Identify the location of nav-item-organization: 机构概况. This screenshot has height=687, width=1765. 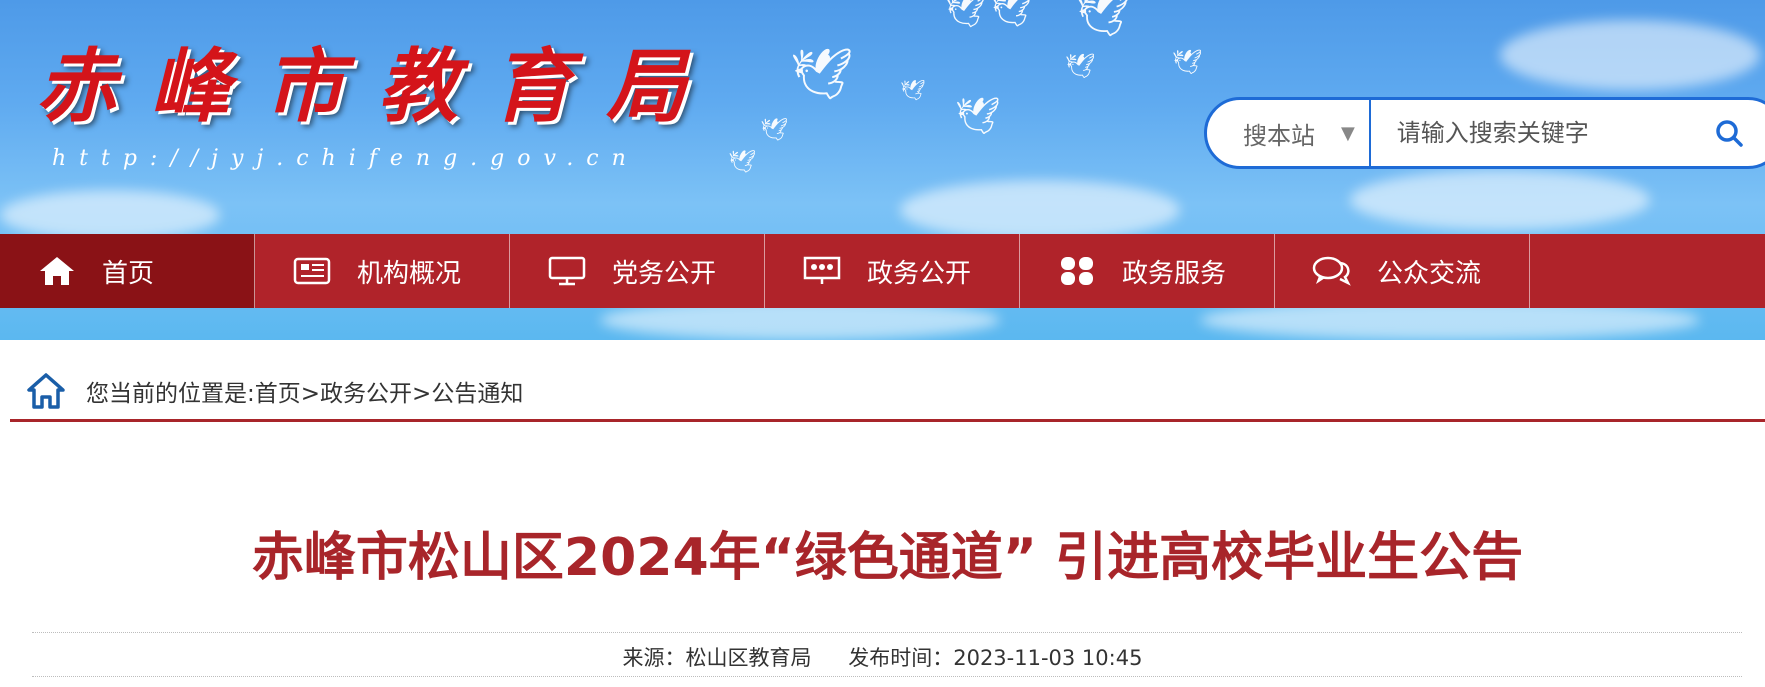
(382, 271).